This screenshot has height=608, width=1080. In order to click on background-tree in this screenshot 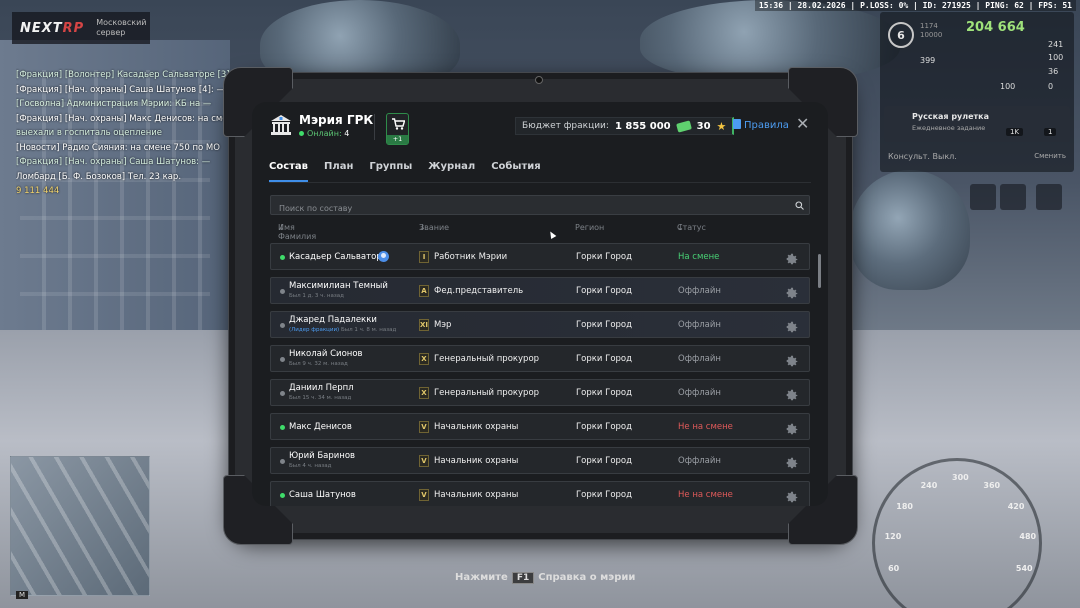, I will do `click(910, 230)`.